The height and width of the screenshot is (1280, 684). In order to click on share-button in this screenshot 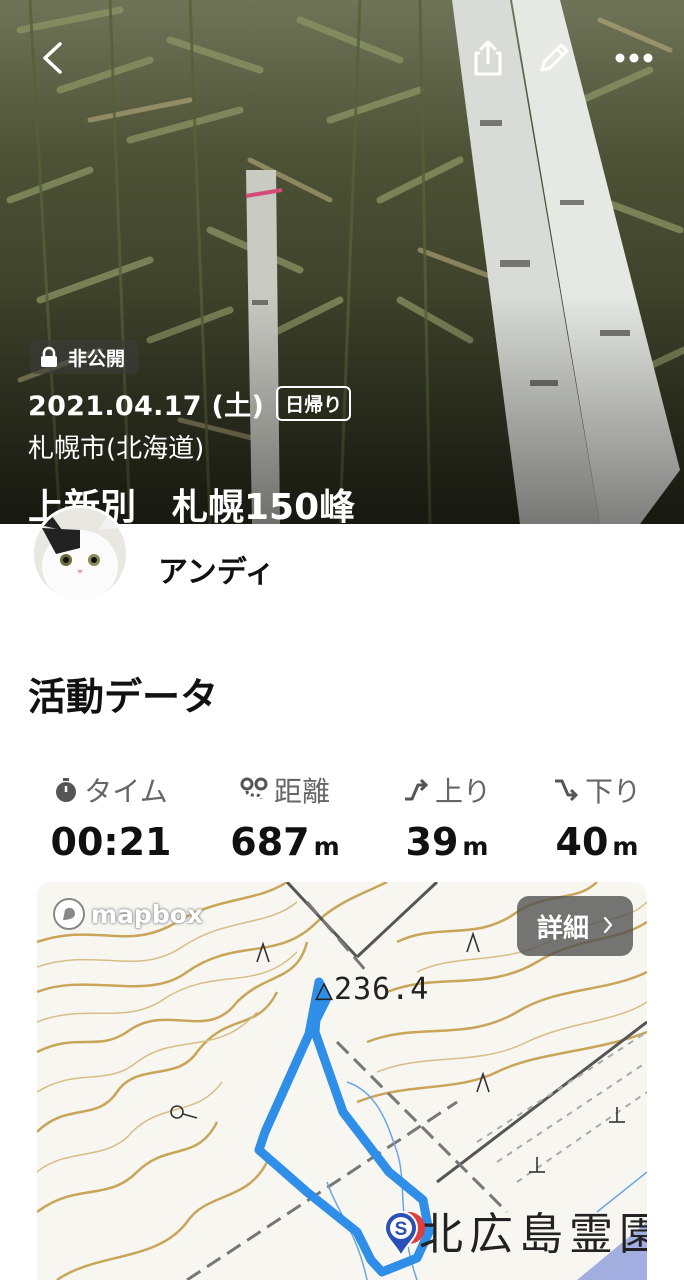, I will do `click(488, 58)`.